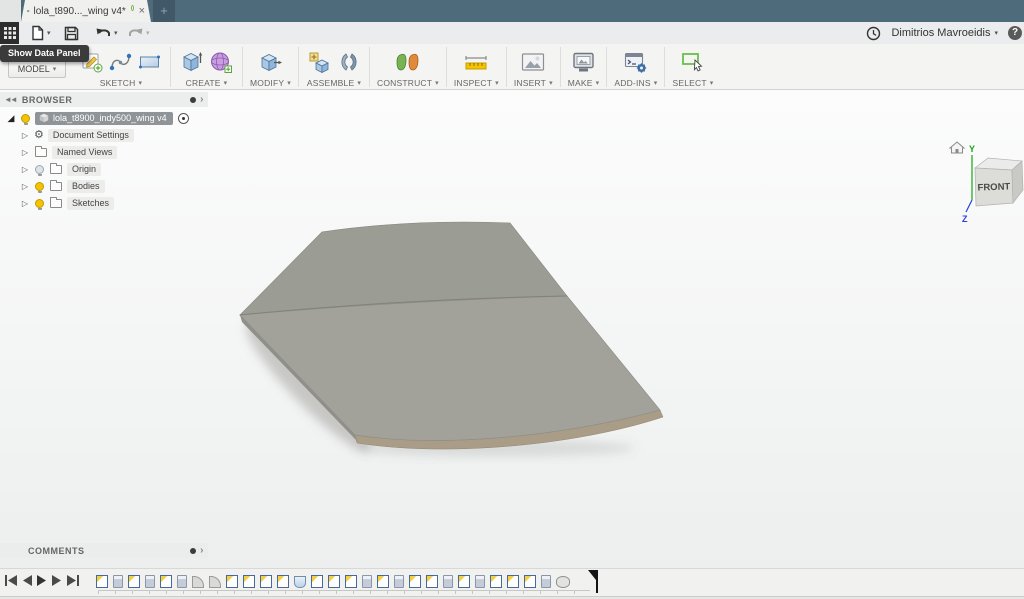  I want to click on save-button, so click(71, 33).